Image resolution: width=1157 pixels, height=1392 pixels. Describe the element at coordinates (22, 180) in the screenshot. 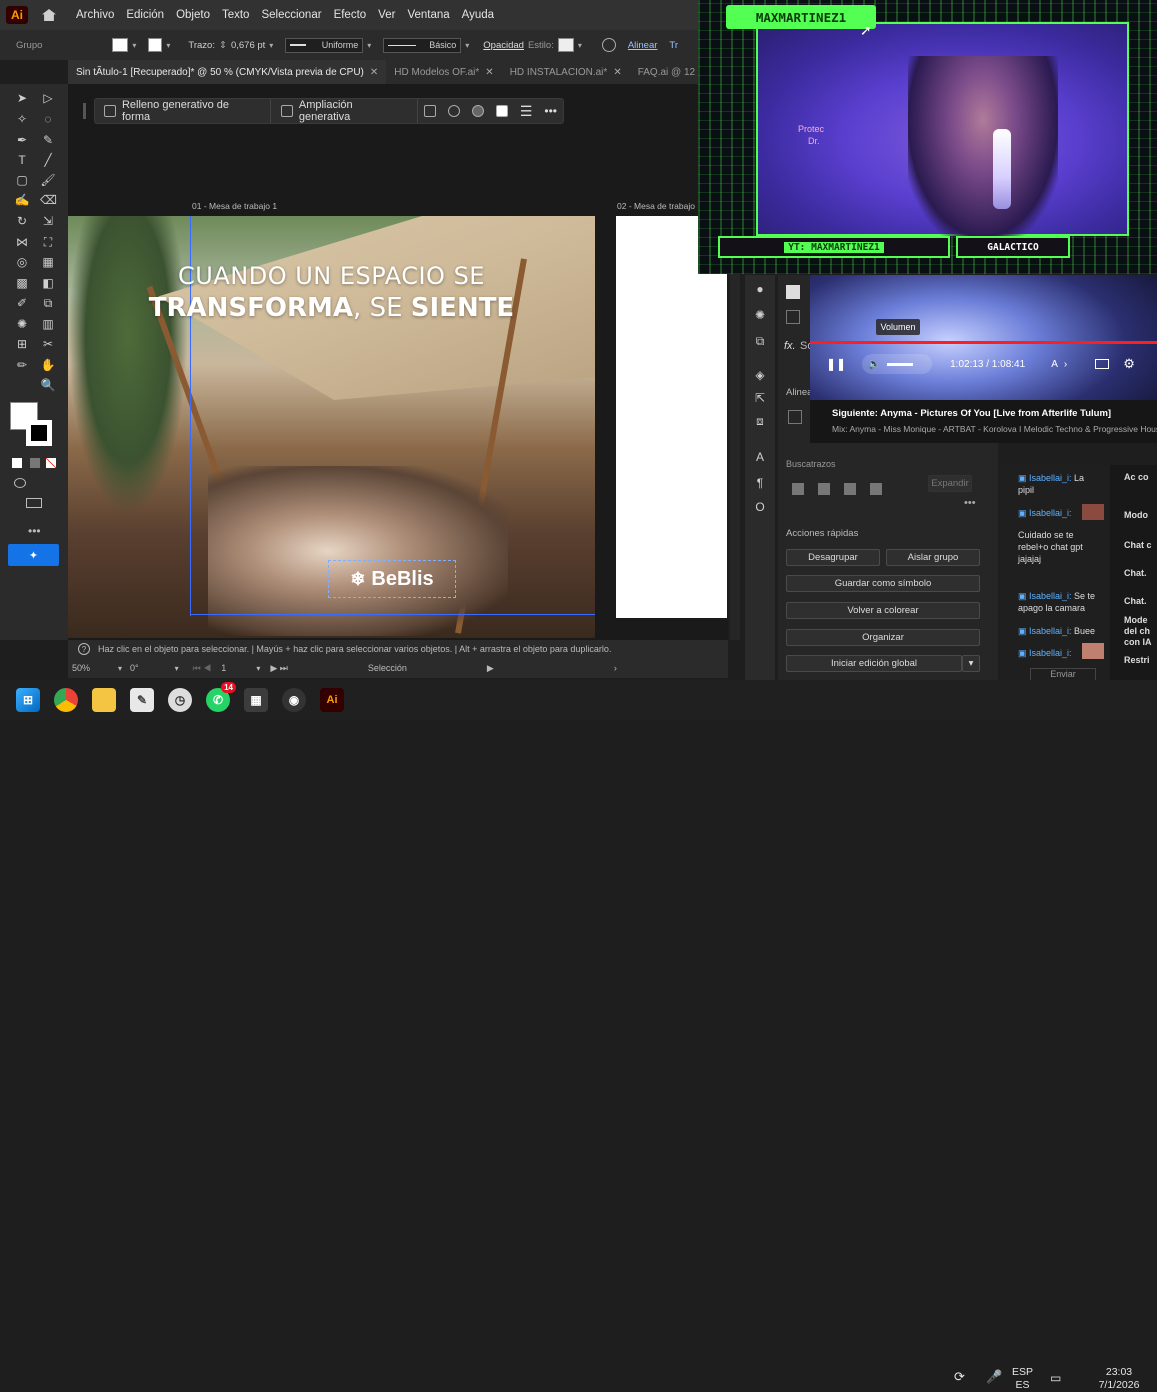

I see `rectangle-tool-icon: ▢` at that location.